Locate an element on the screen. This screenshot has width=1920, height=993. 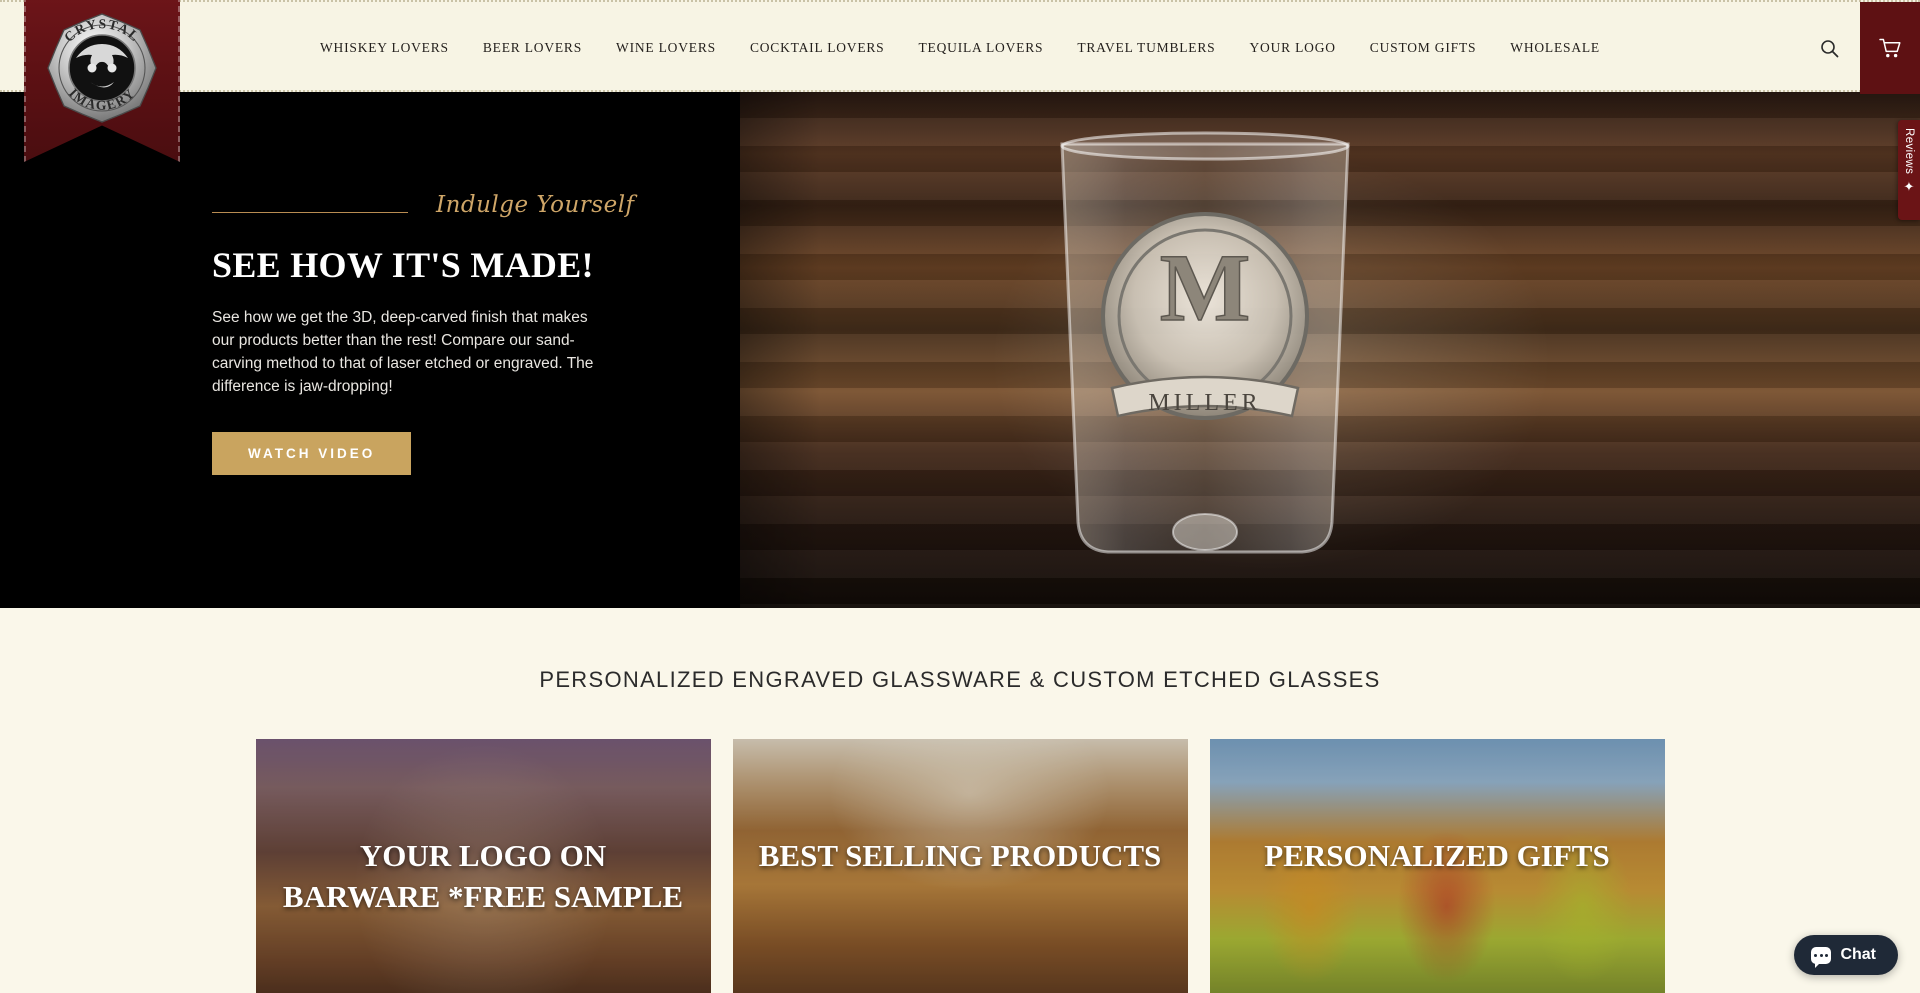
hero-title: SEE HOW IT'S MADE! is located at coordinates (403, 265).